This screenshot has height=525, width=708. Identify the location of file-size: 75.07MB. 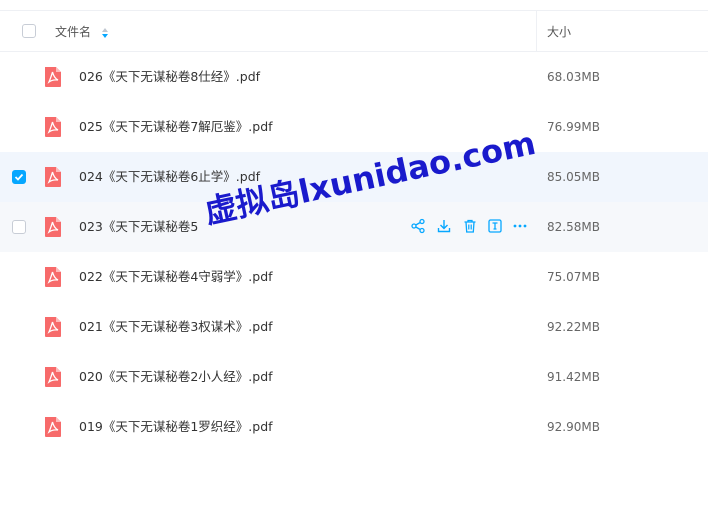
(573, 277).